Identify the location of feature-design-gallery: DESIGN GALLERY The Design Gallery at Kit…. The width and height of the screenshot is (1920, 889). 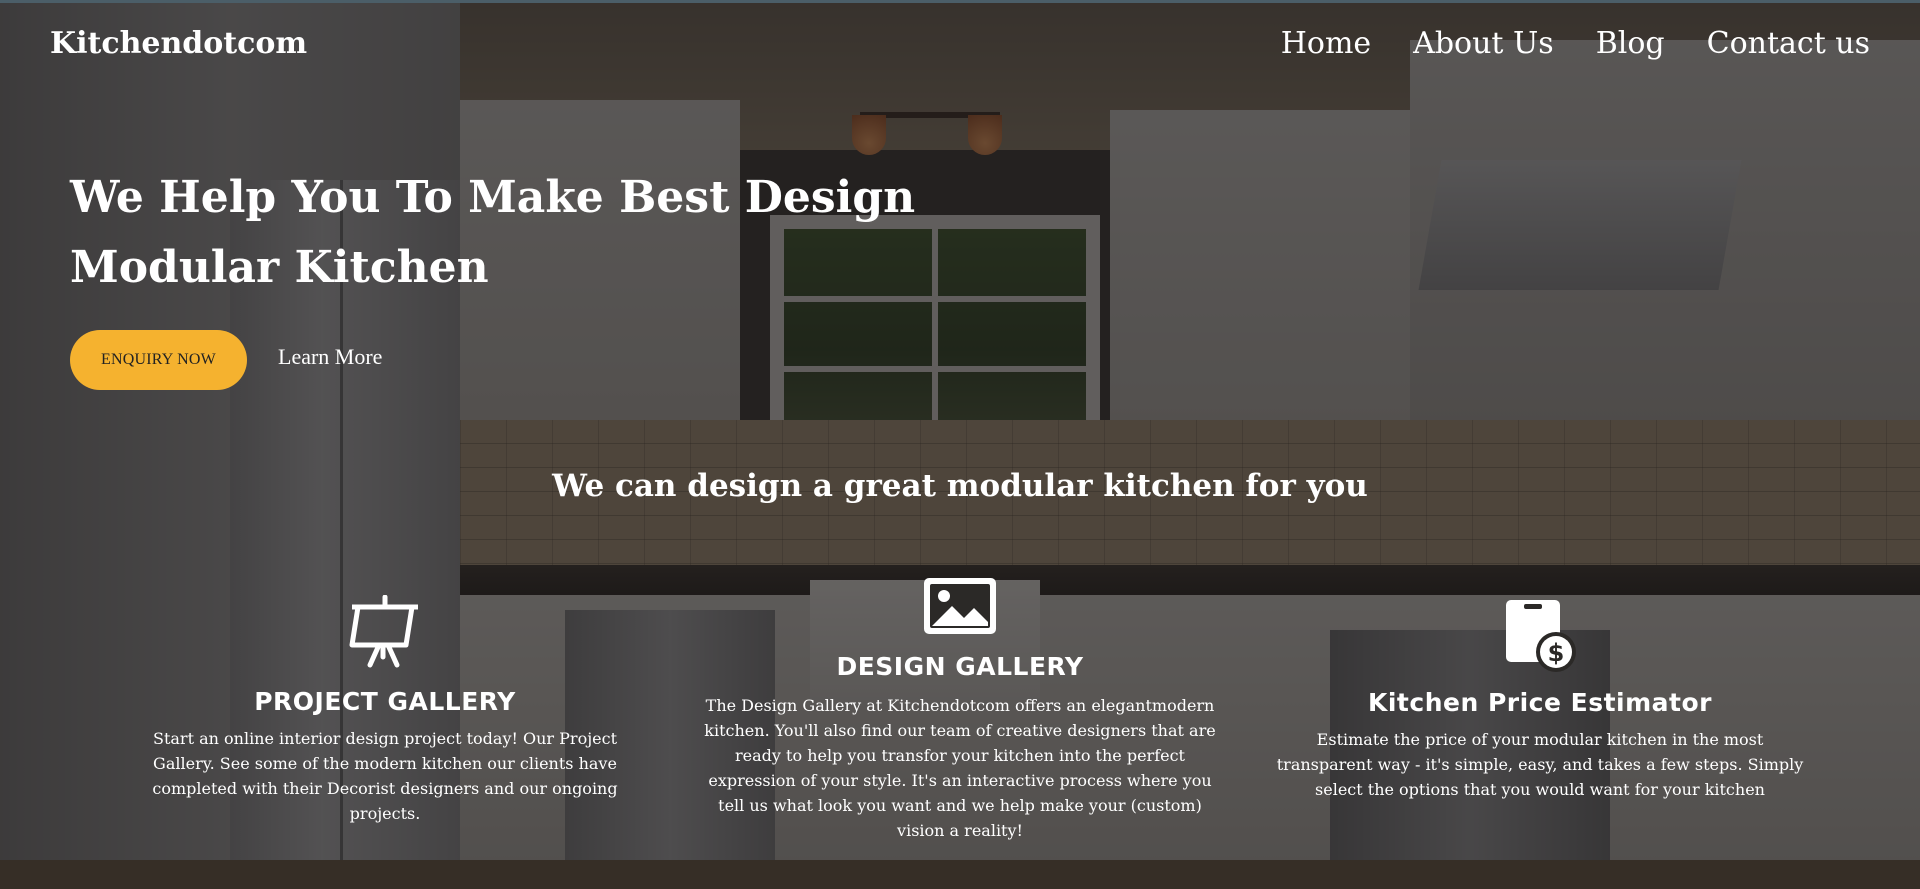
(960, 710).